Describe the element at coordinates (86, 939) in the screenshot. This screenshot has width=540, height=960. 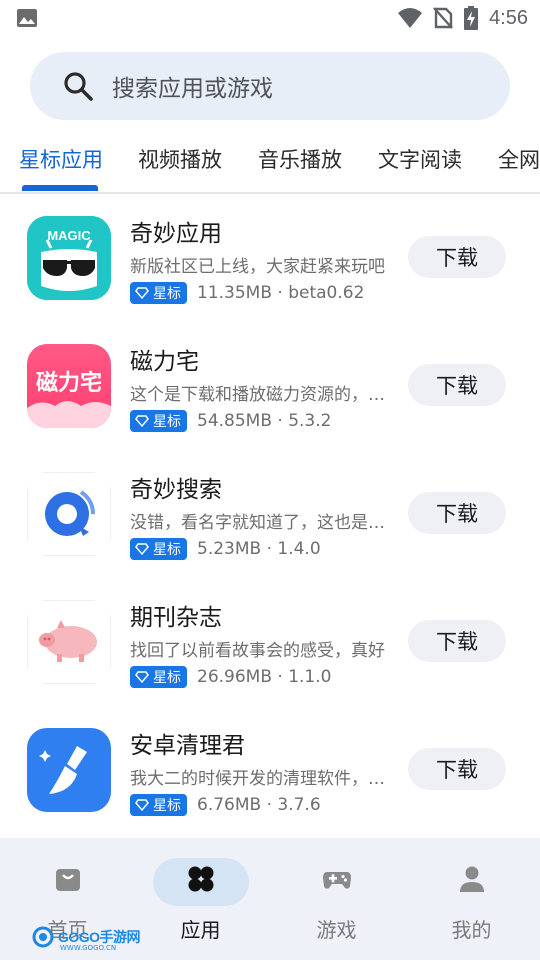
I see `watermark-logo: GOGO手游网 WWW.GOGO.CN` at that location.